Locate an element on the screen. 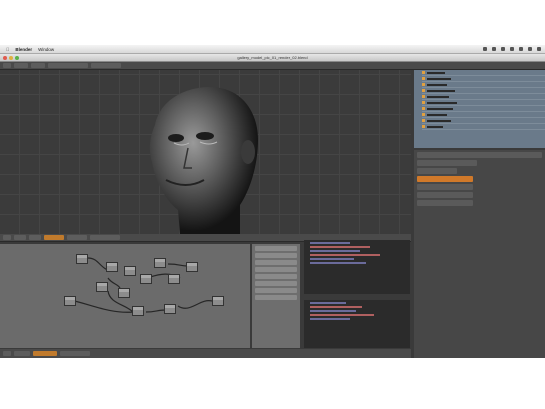 The height and width of the screenshot is (409, 545). minimize-dot-icon is located at coordinates (11, 57).